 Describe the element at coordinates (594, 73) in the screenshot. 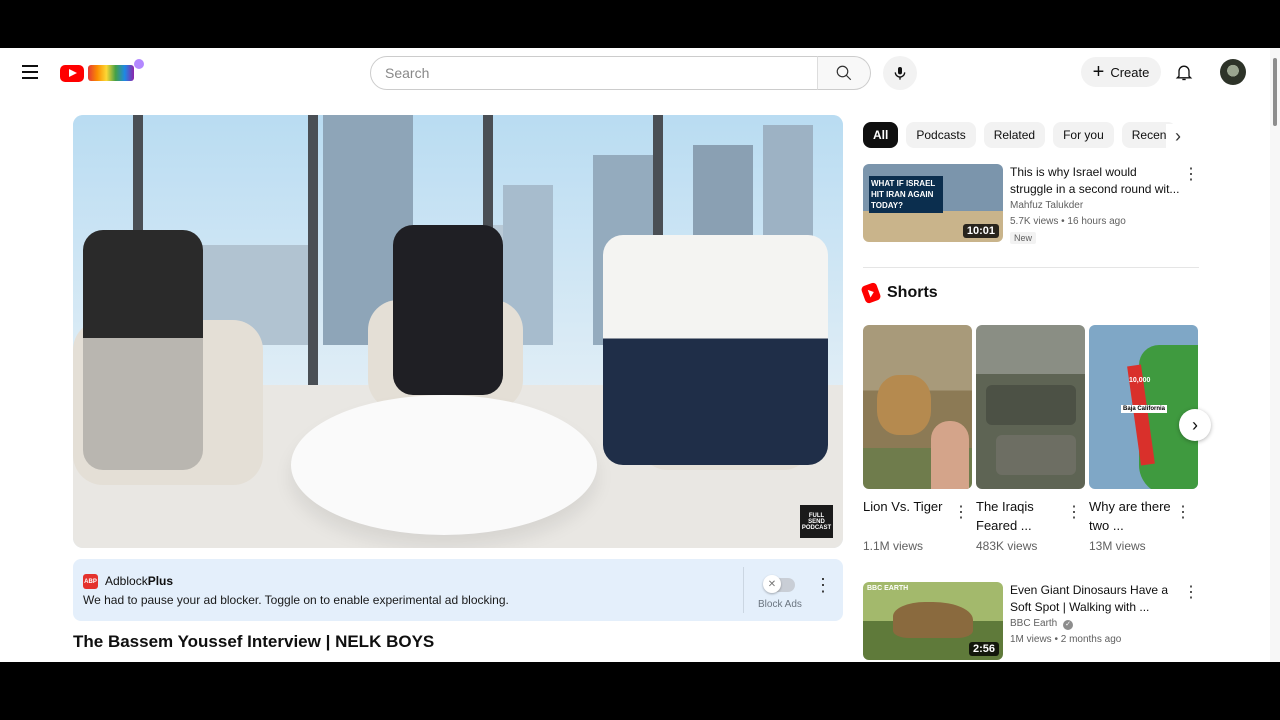

I see `search-input: Search` at that location.